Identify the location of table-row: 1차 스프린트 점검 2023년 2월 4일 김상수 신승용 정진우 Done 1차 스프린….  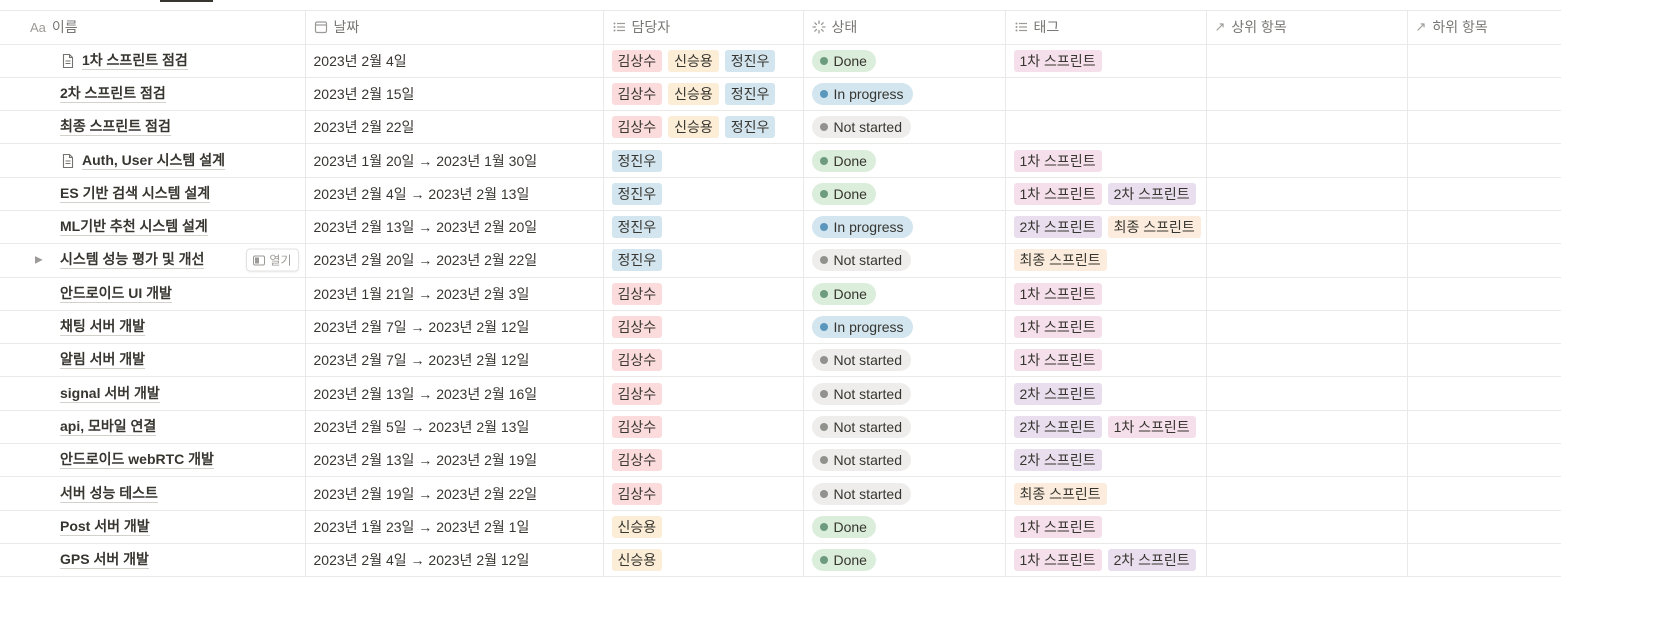
(780, 61).